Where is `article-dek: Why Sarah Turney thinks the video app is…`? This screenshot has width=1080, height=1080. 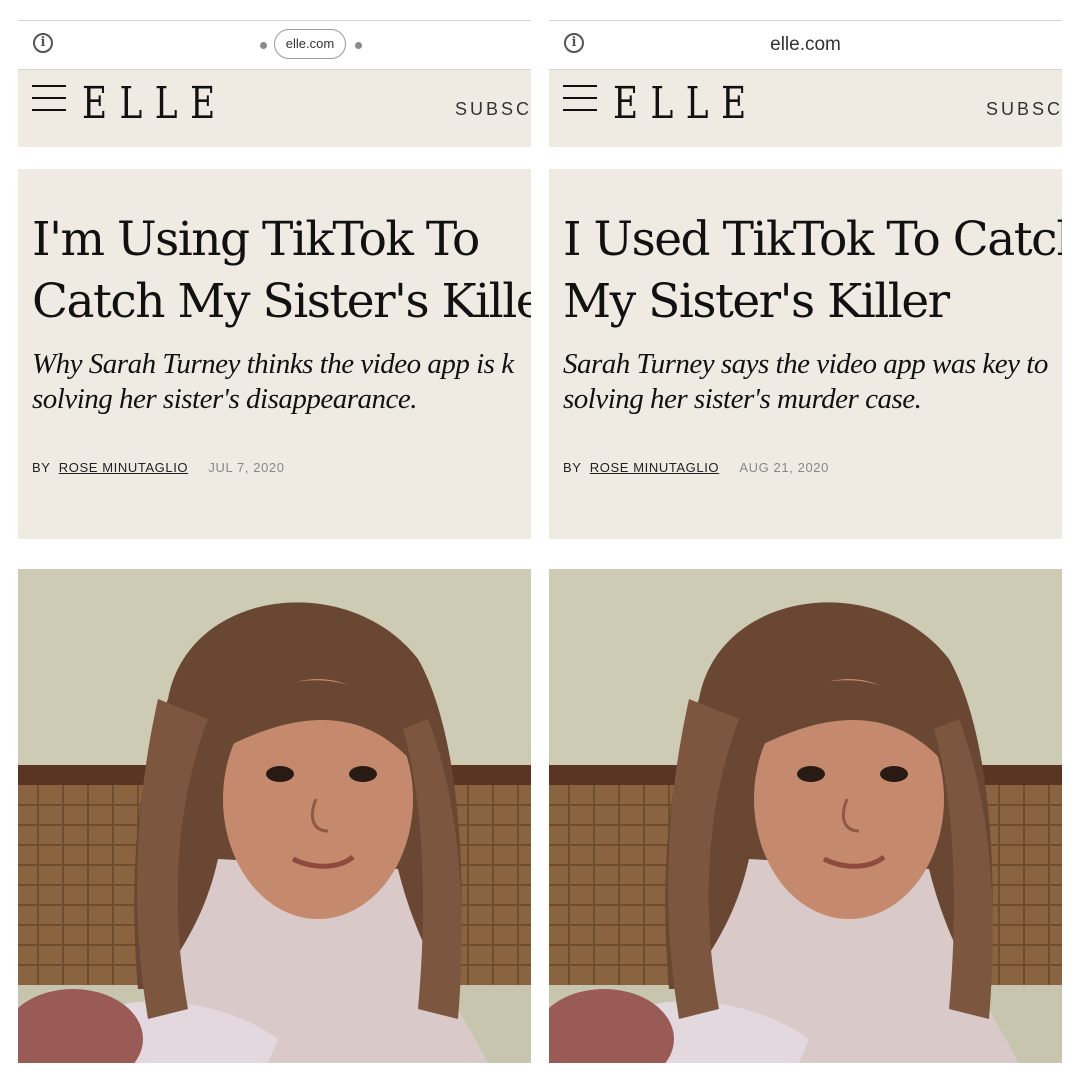
article-dek: Why Sarah Turney thinks the video app is… is located at coordinates (273, 381).